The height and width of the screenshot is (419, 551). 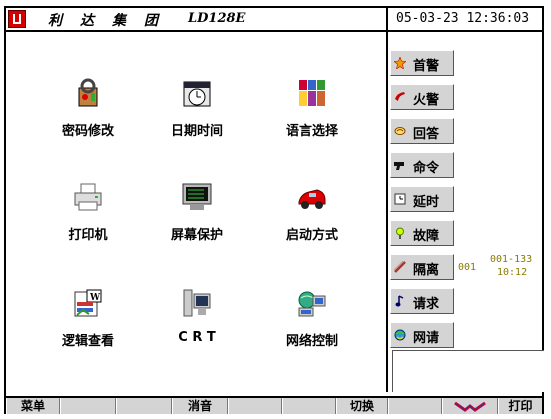 I want to click on app-label: C R T, so click(x=197, y=337).